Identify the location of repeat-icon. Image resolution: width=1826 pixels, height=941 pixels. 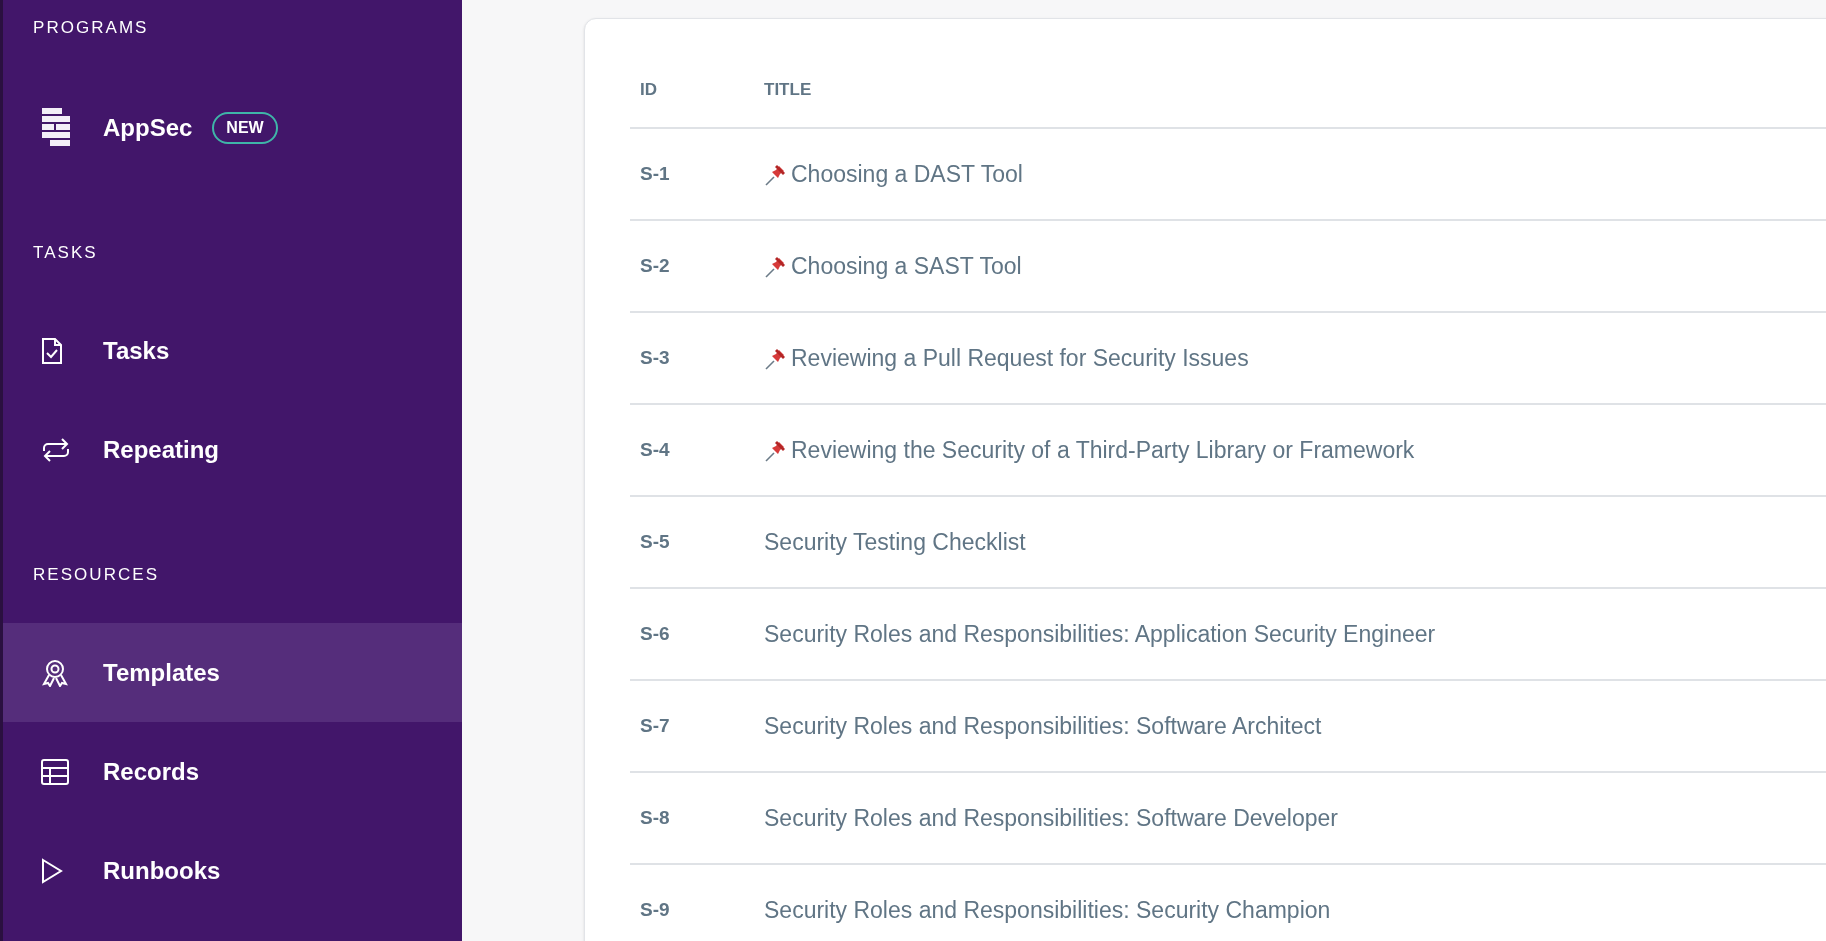
(56, 449).